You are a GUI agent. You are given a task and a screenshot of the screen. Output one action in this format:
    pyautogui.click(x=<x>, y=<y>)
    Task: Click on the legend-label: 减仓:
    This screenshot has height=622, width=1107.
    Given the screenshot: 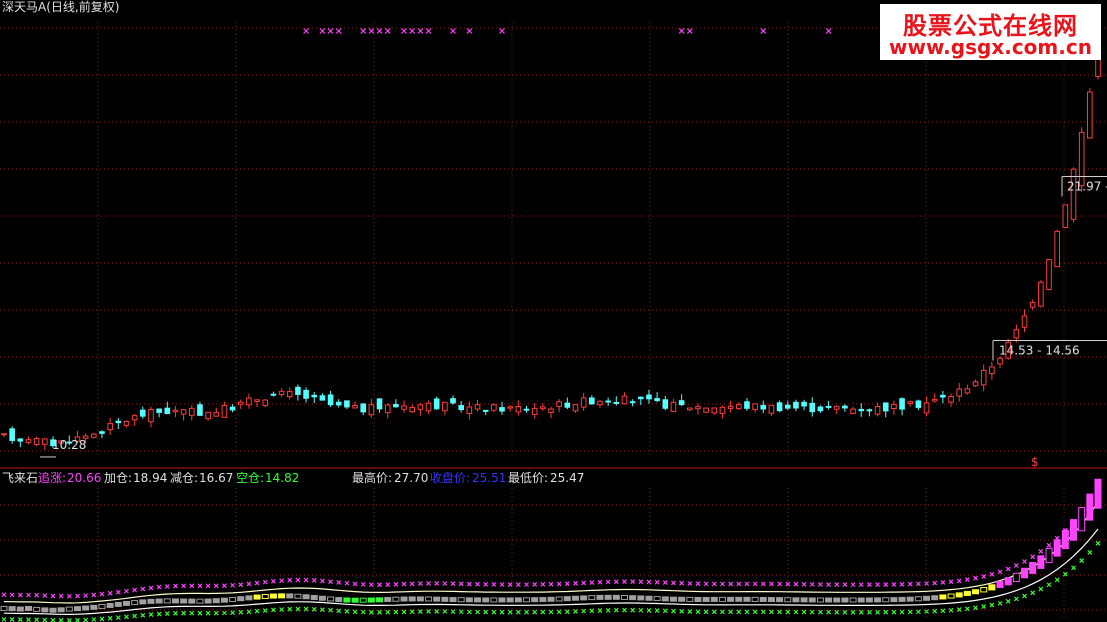 What is the action you would take?
    pyautogui.click(x=184, y=478)
    